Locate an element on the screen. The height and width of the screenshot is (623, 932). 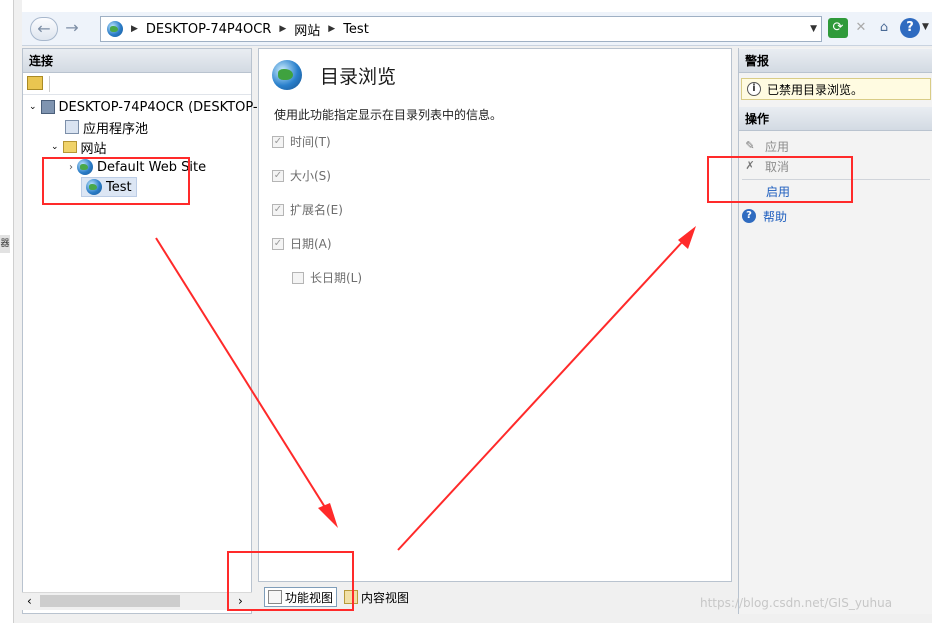
background-window-label: 器 is located at coordinates (5, 244).